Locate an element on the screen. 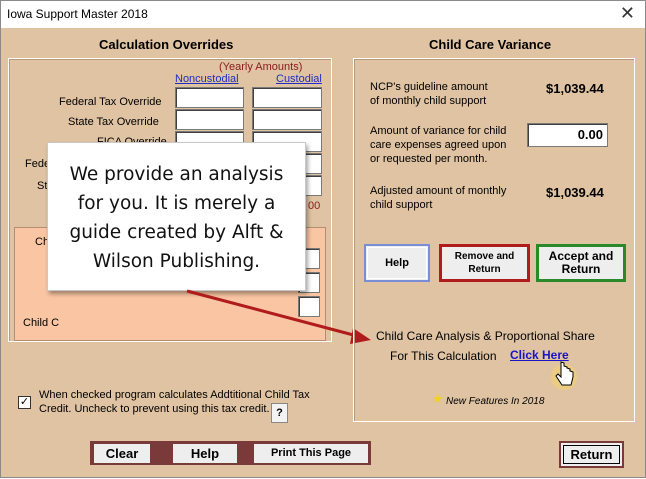  hand-cursor-icon is located at coordinates (564, 375).